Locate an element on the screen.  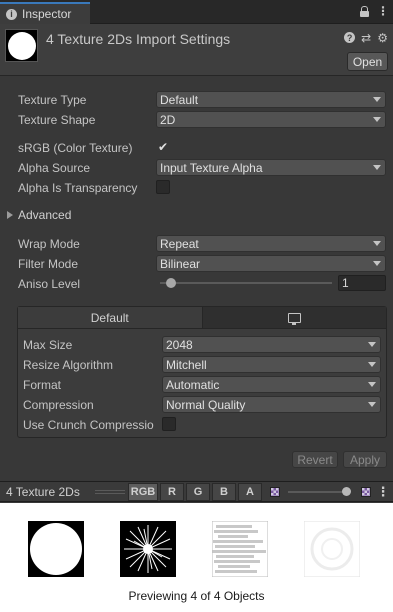
header-icons: ? ⇄ ⚙ is located at coordinates (366, 38).